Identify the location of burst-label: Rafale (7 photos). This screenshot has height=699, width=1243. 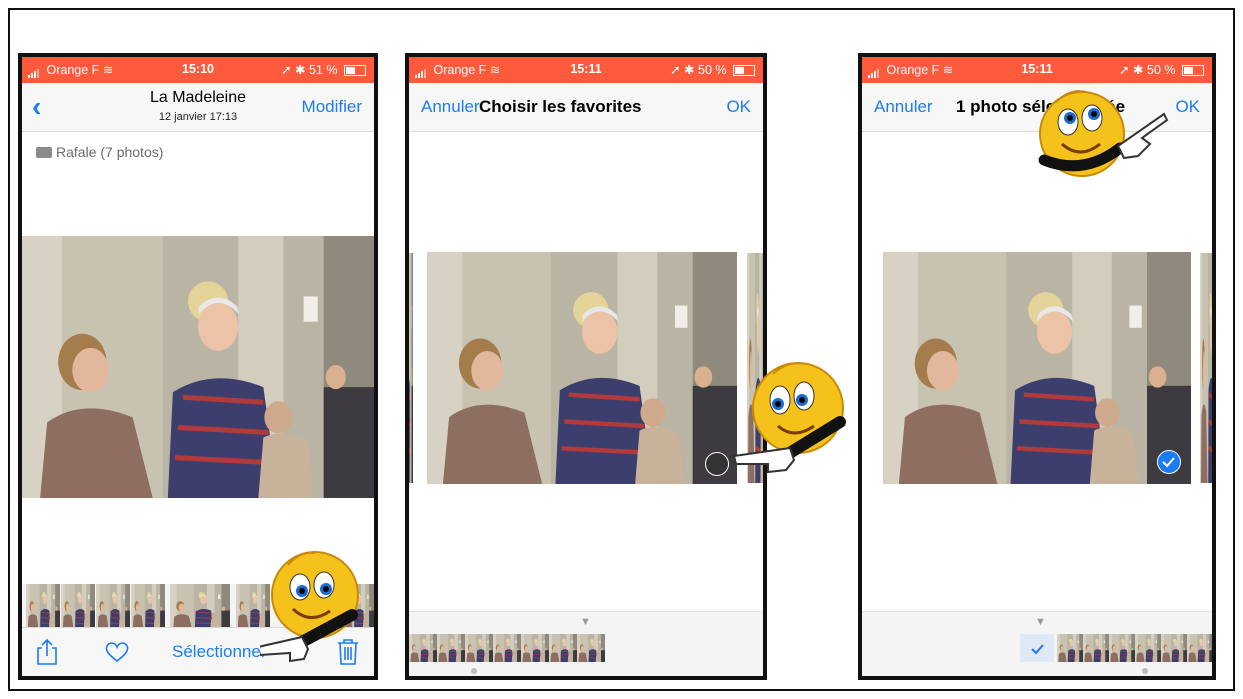
(99, 152).